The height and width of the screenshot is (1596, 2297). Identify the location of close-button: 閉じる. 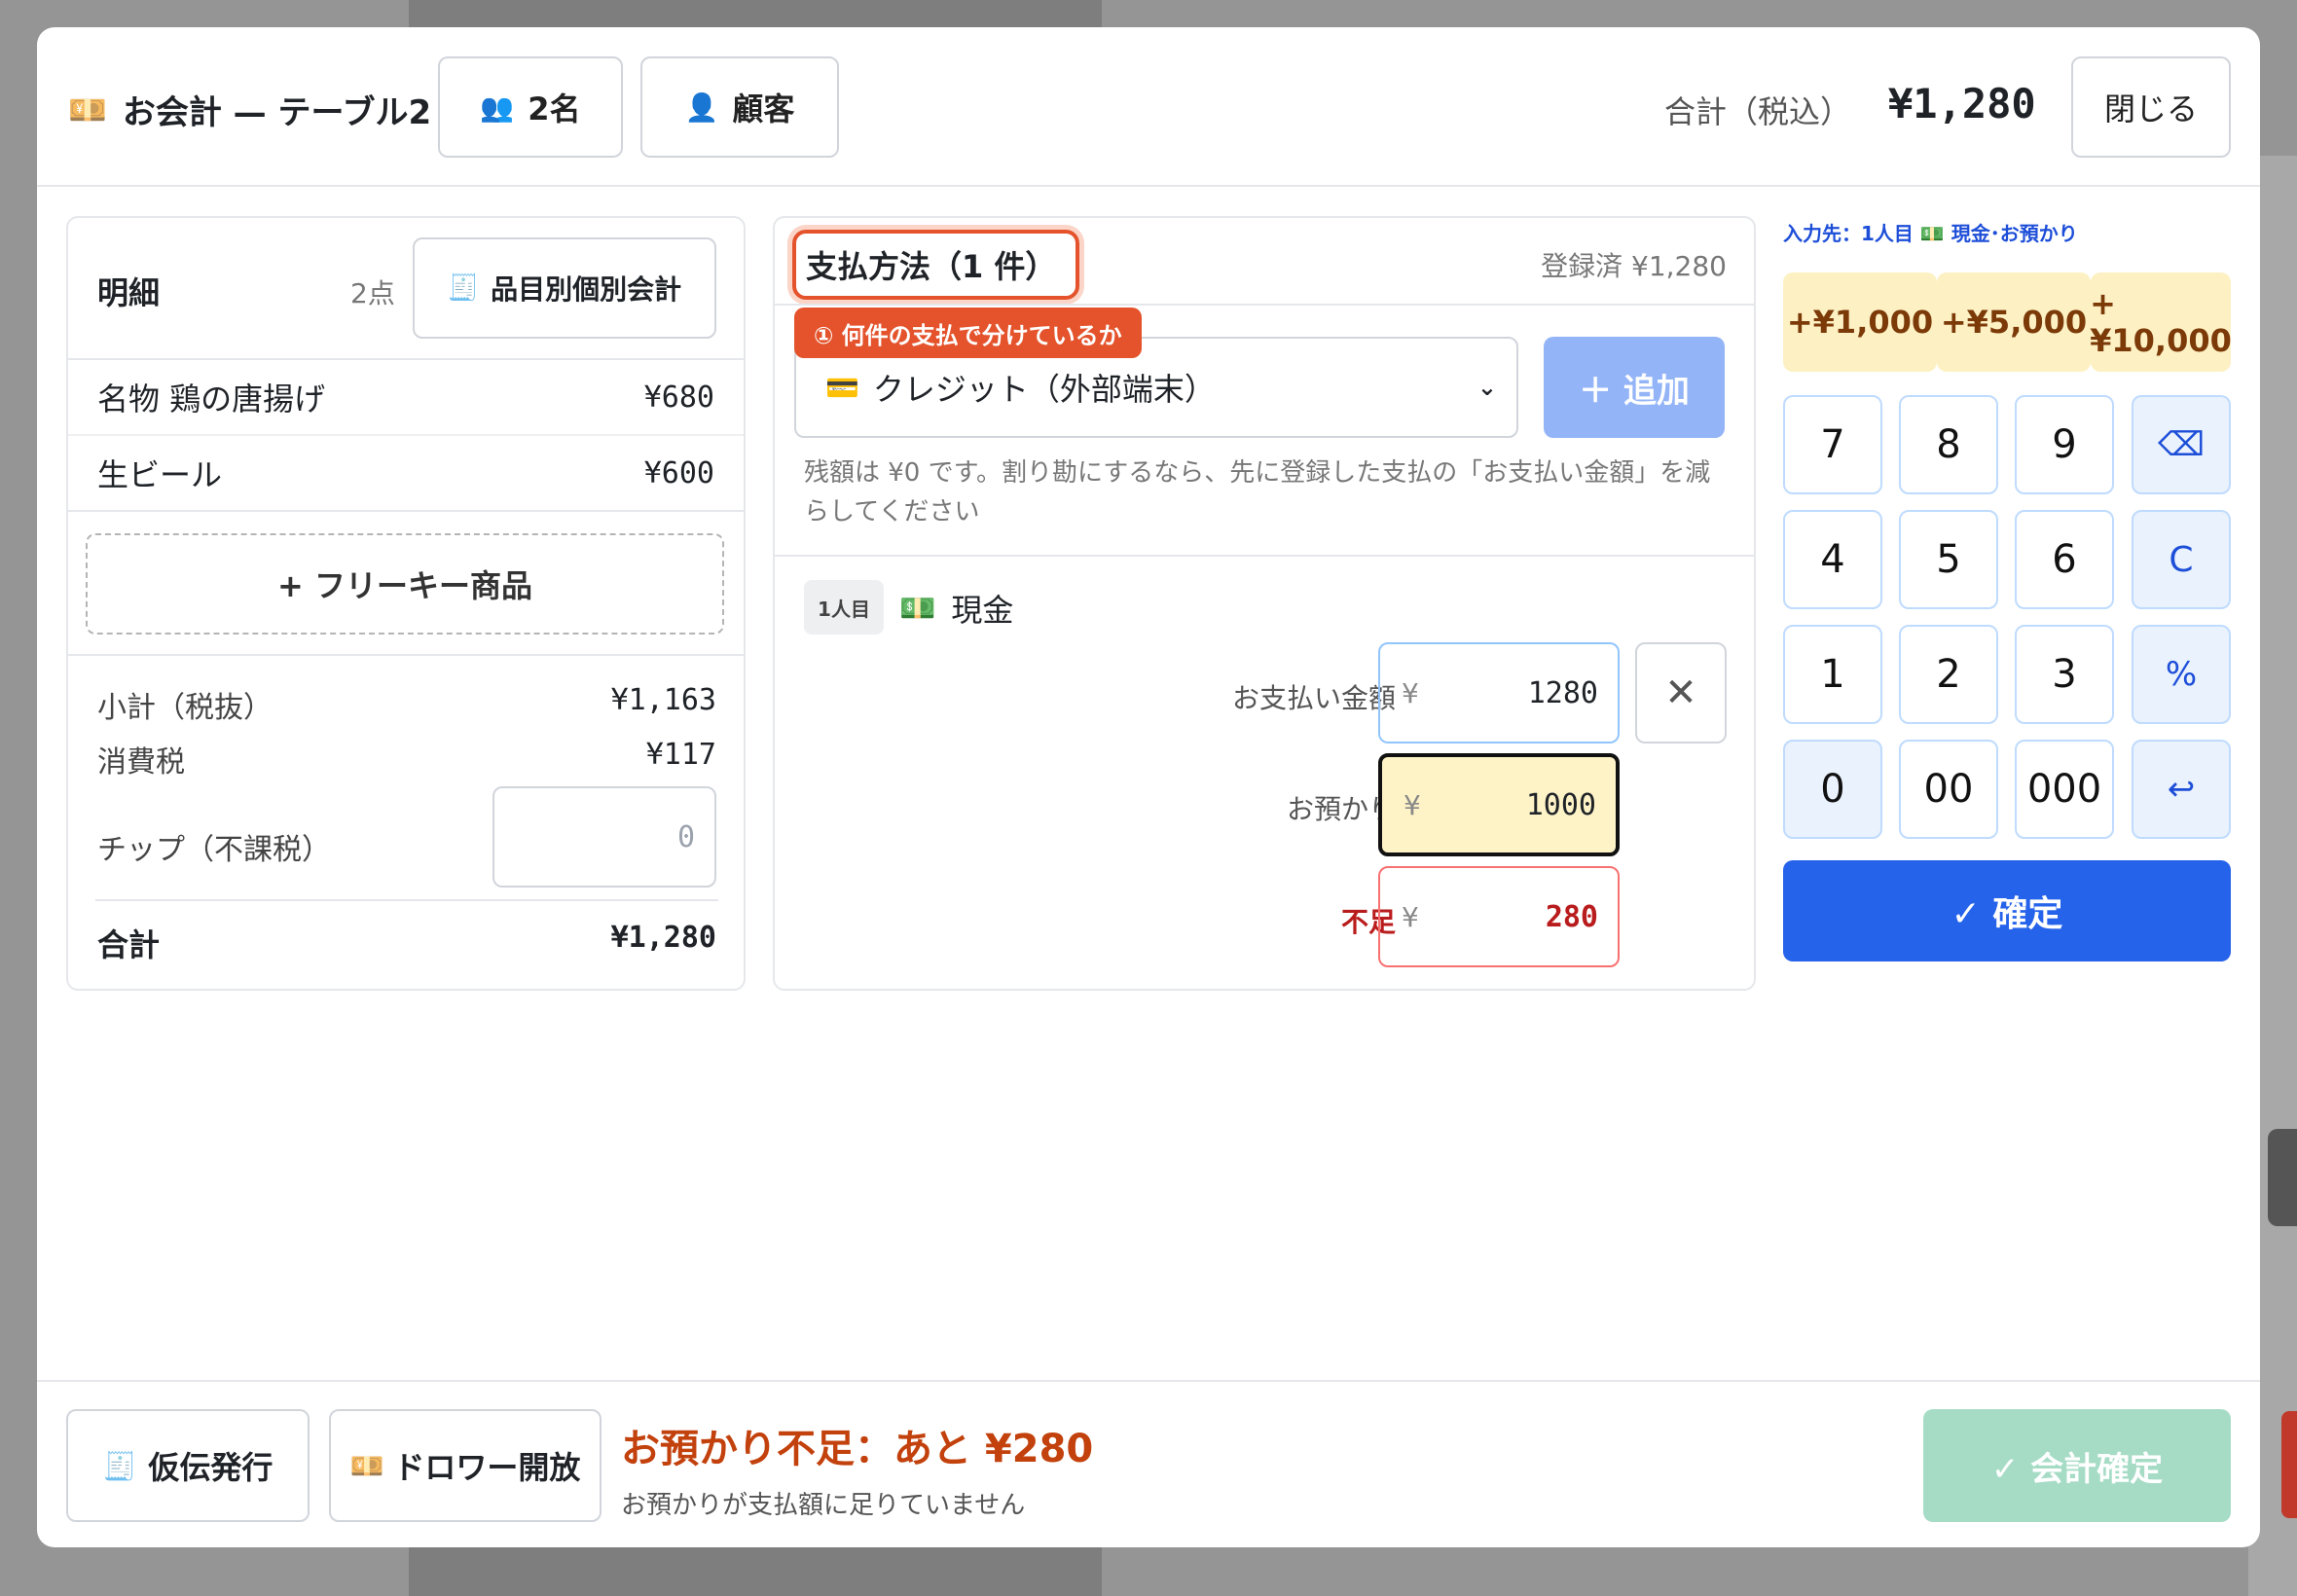
(2151, 107).